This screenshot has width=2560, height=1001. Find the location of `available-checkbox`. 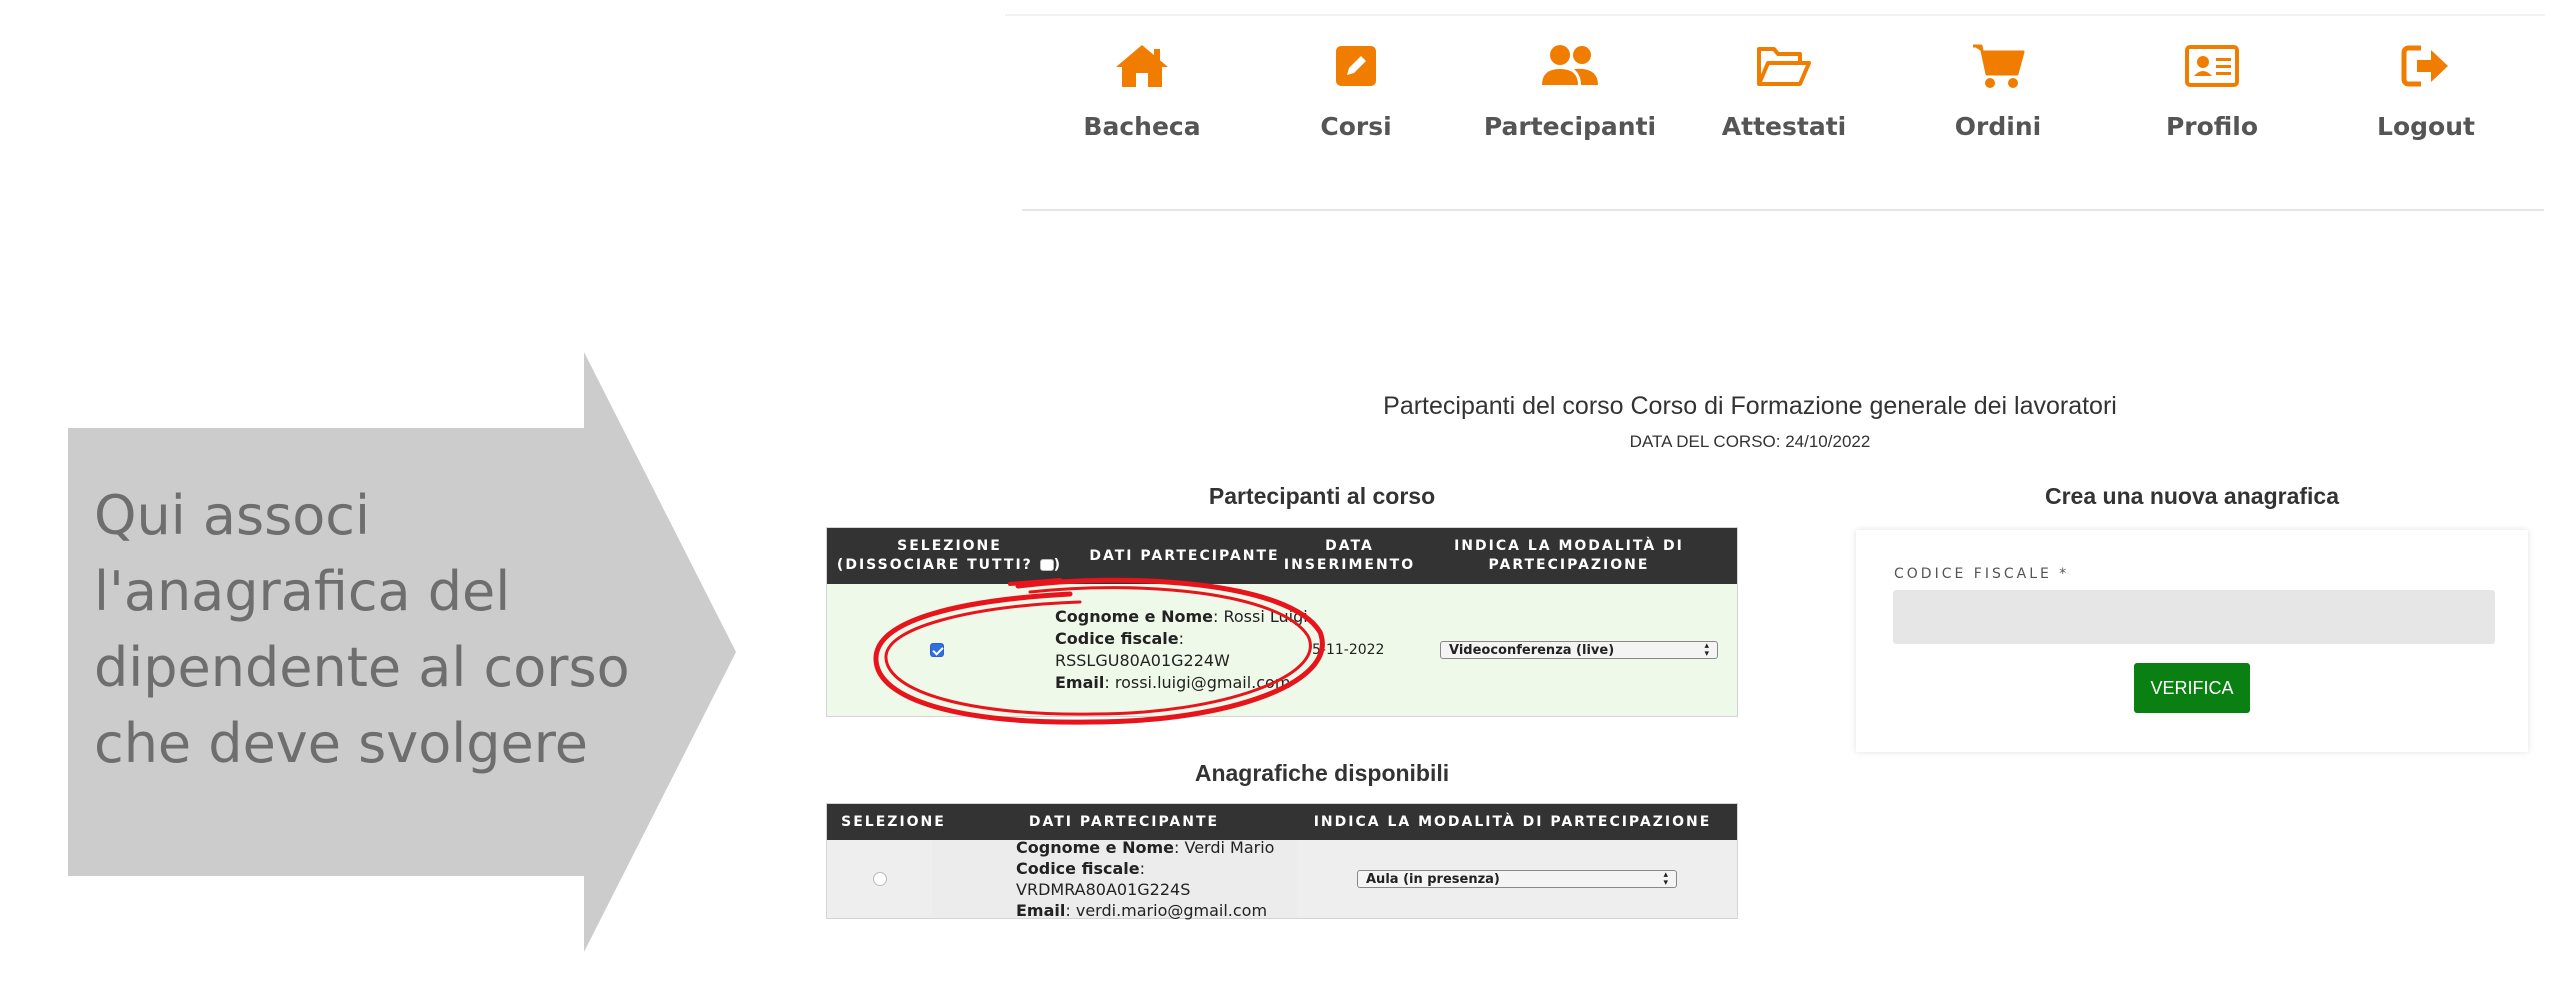

available-checkbox is located at coordinates (879, 879).